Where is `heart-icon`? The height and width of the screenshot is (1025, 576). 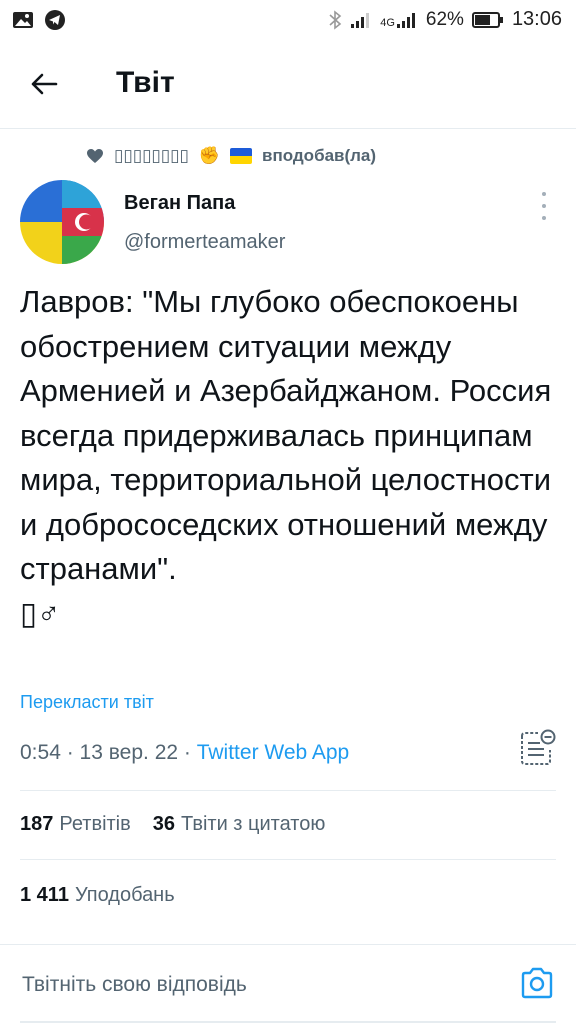 heart-icon is located at coordinates (95, 156).